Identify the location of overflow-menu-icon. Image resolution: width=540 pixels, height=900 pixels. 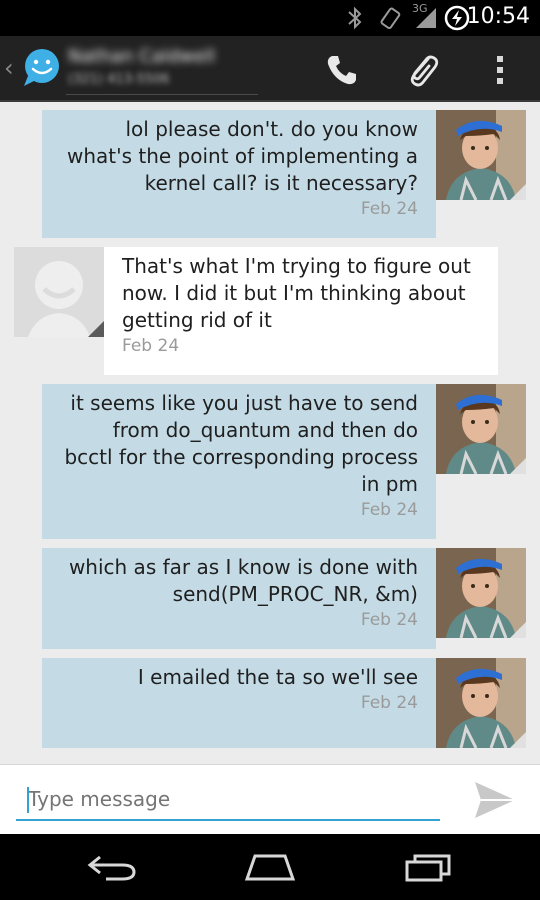
(500, 70).